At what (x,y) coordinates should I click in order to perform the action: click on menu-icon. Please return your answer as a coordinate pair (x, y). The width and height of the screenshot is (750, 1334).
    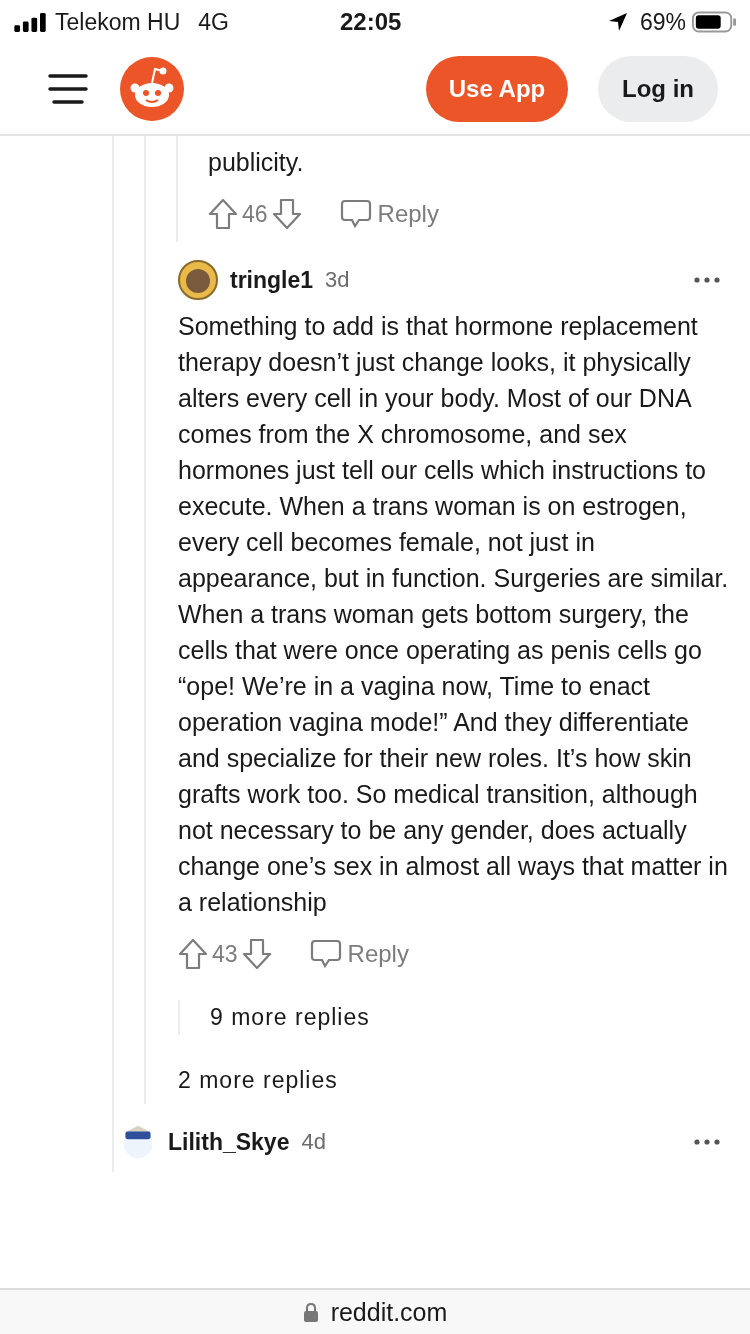
    Looking at the image, I should click on (68, 89).